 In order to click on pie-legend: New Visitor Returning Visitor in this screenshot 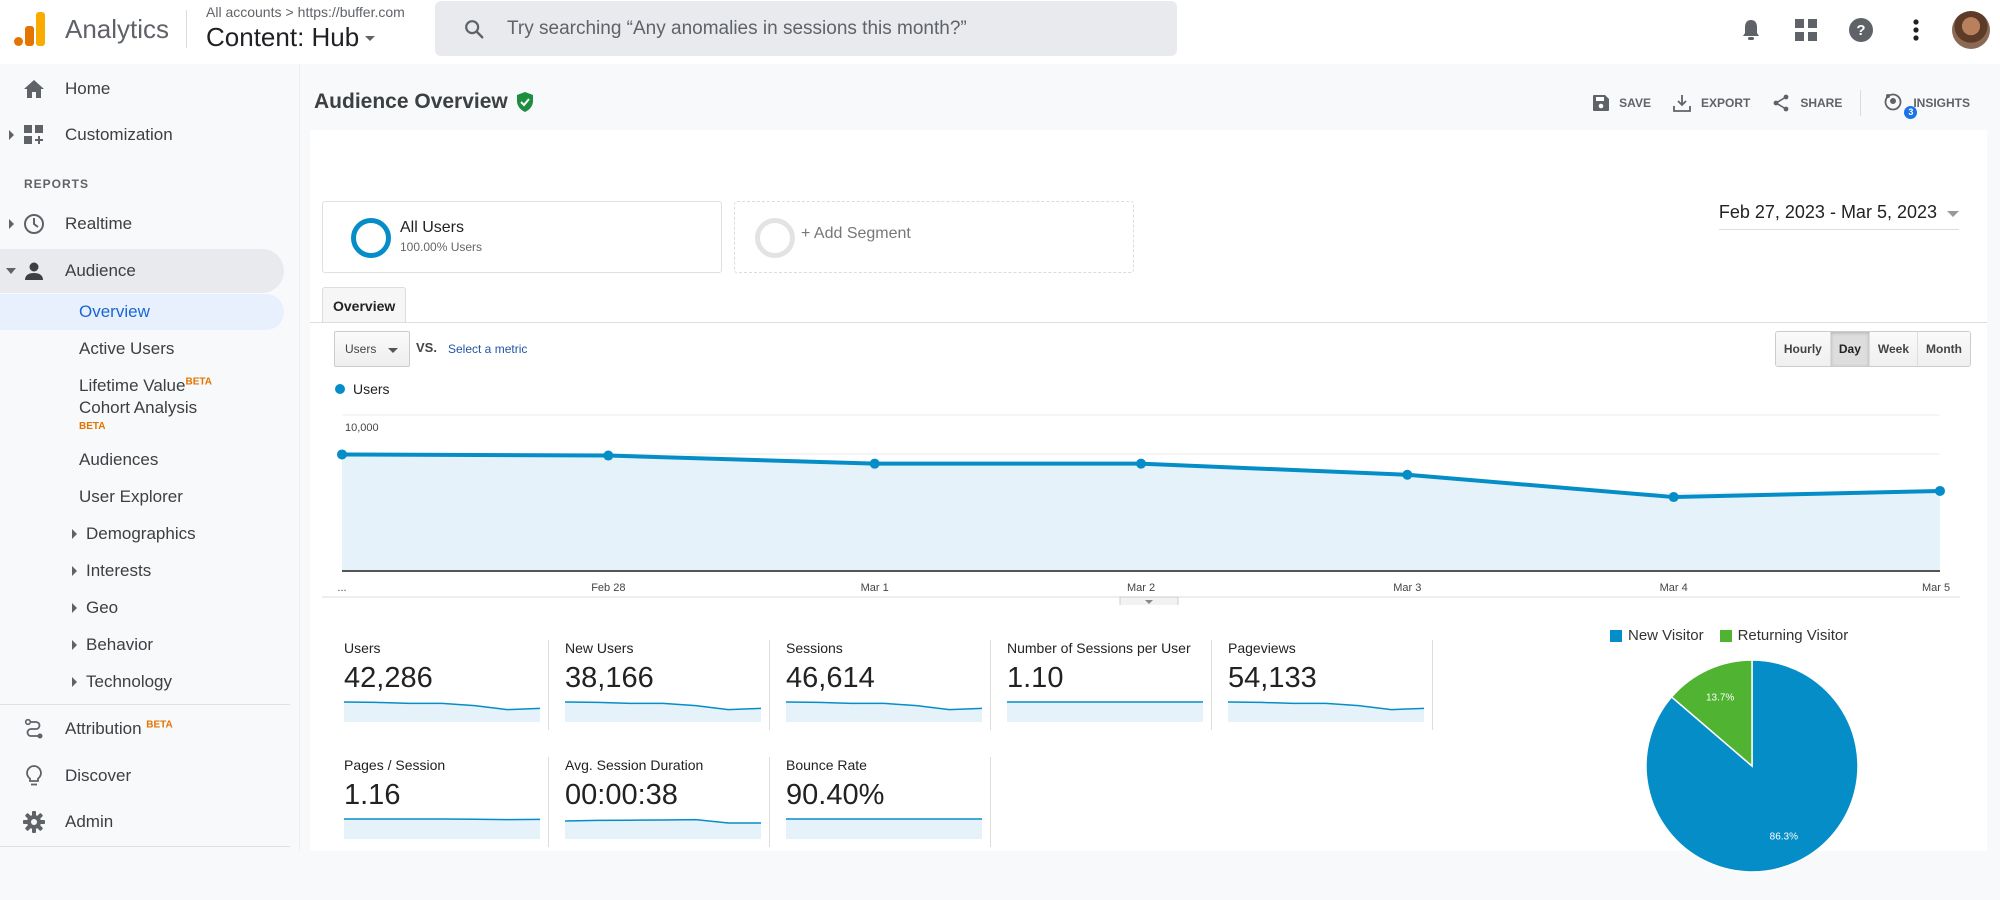, I will do `click(1737, 635)`.